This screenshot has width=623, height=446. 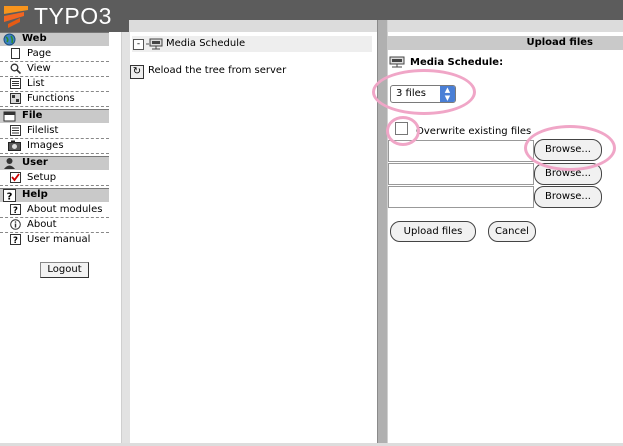 What do you see at coordinates (16, 17) in the screenshot?
I see `typo3-logo-icon` at bounding box center [16, 17].